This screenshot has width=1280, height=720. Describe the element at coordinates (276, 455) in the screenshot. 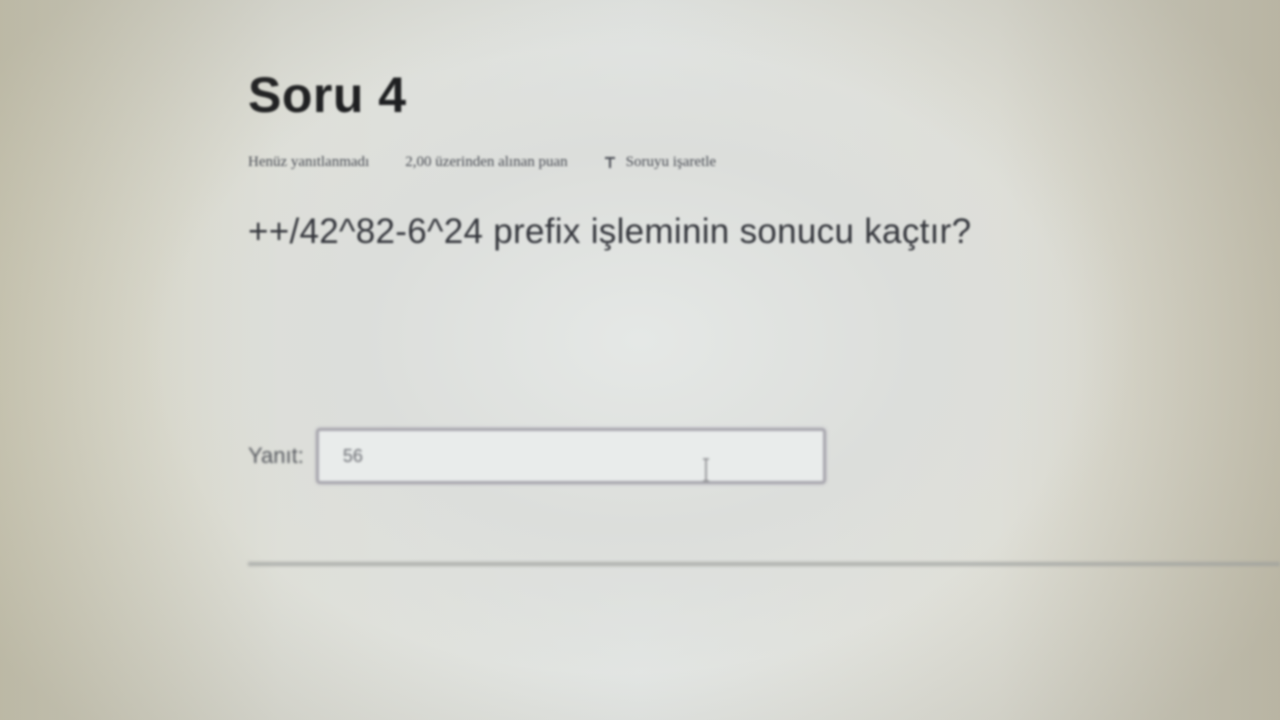

I see `answer-label: Yanıt:` at that location.